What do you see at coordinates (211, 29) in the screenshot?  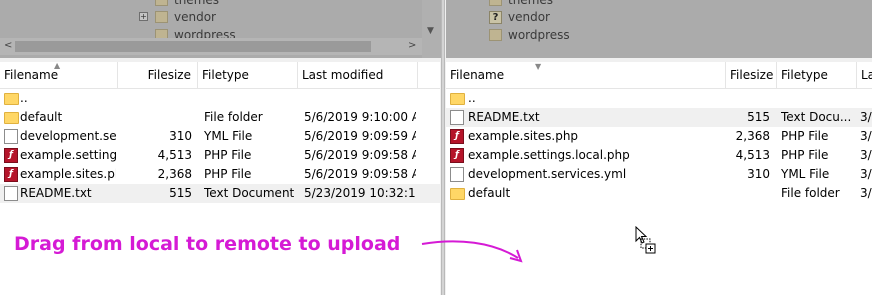 I see `local-directory-tree: themes + vendor wordpress < >` at bounding box center [211, 29].